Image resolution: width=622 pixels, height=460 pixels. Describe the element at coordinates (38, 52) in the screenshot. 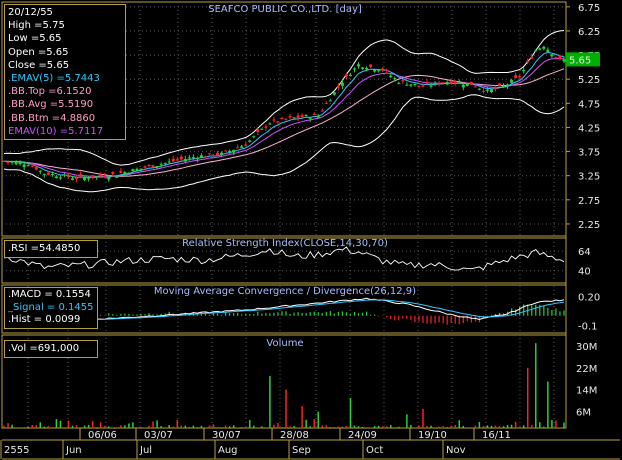

I see `info-open: Open =5.65` at that location.